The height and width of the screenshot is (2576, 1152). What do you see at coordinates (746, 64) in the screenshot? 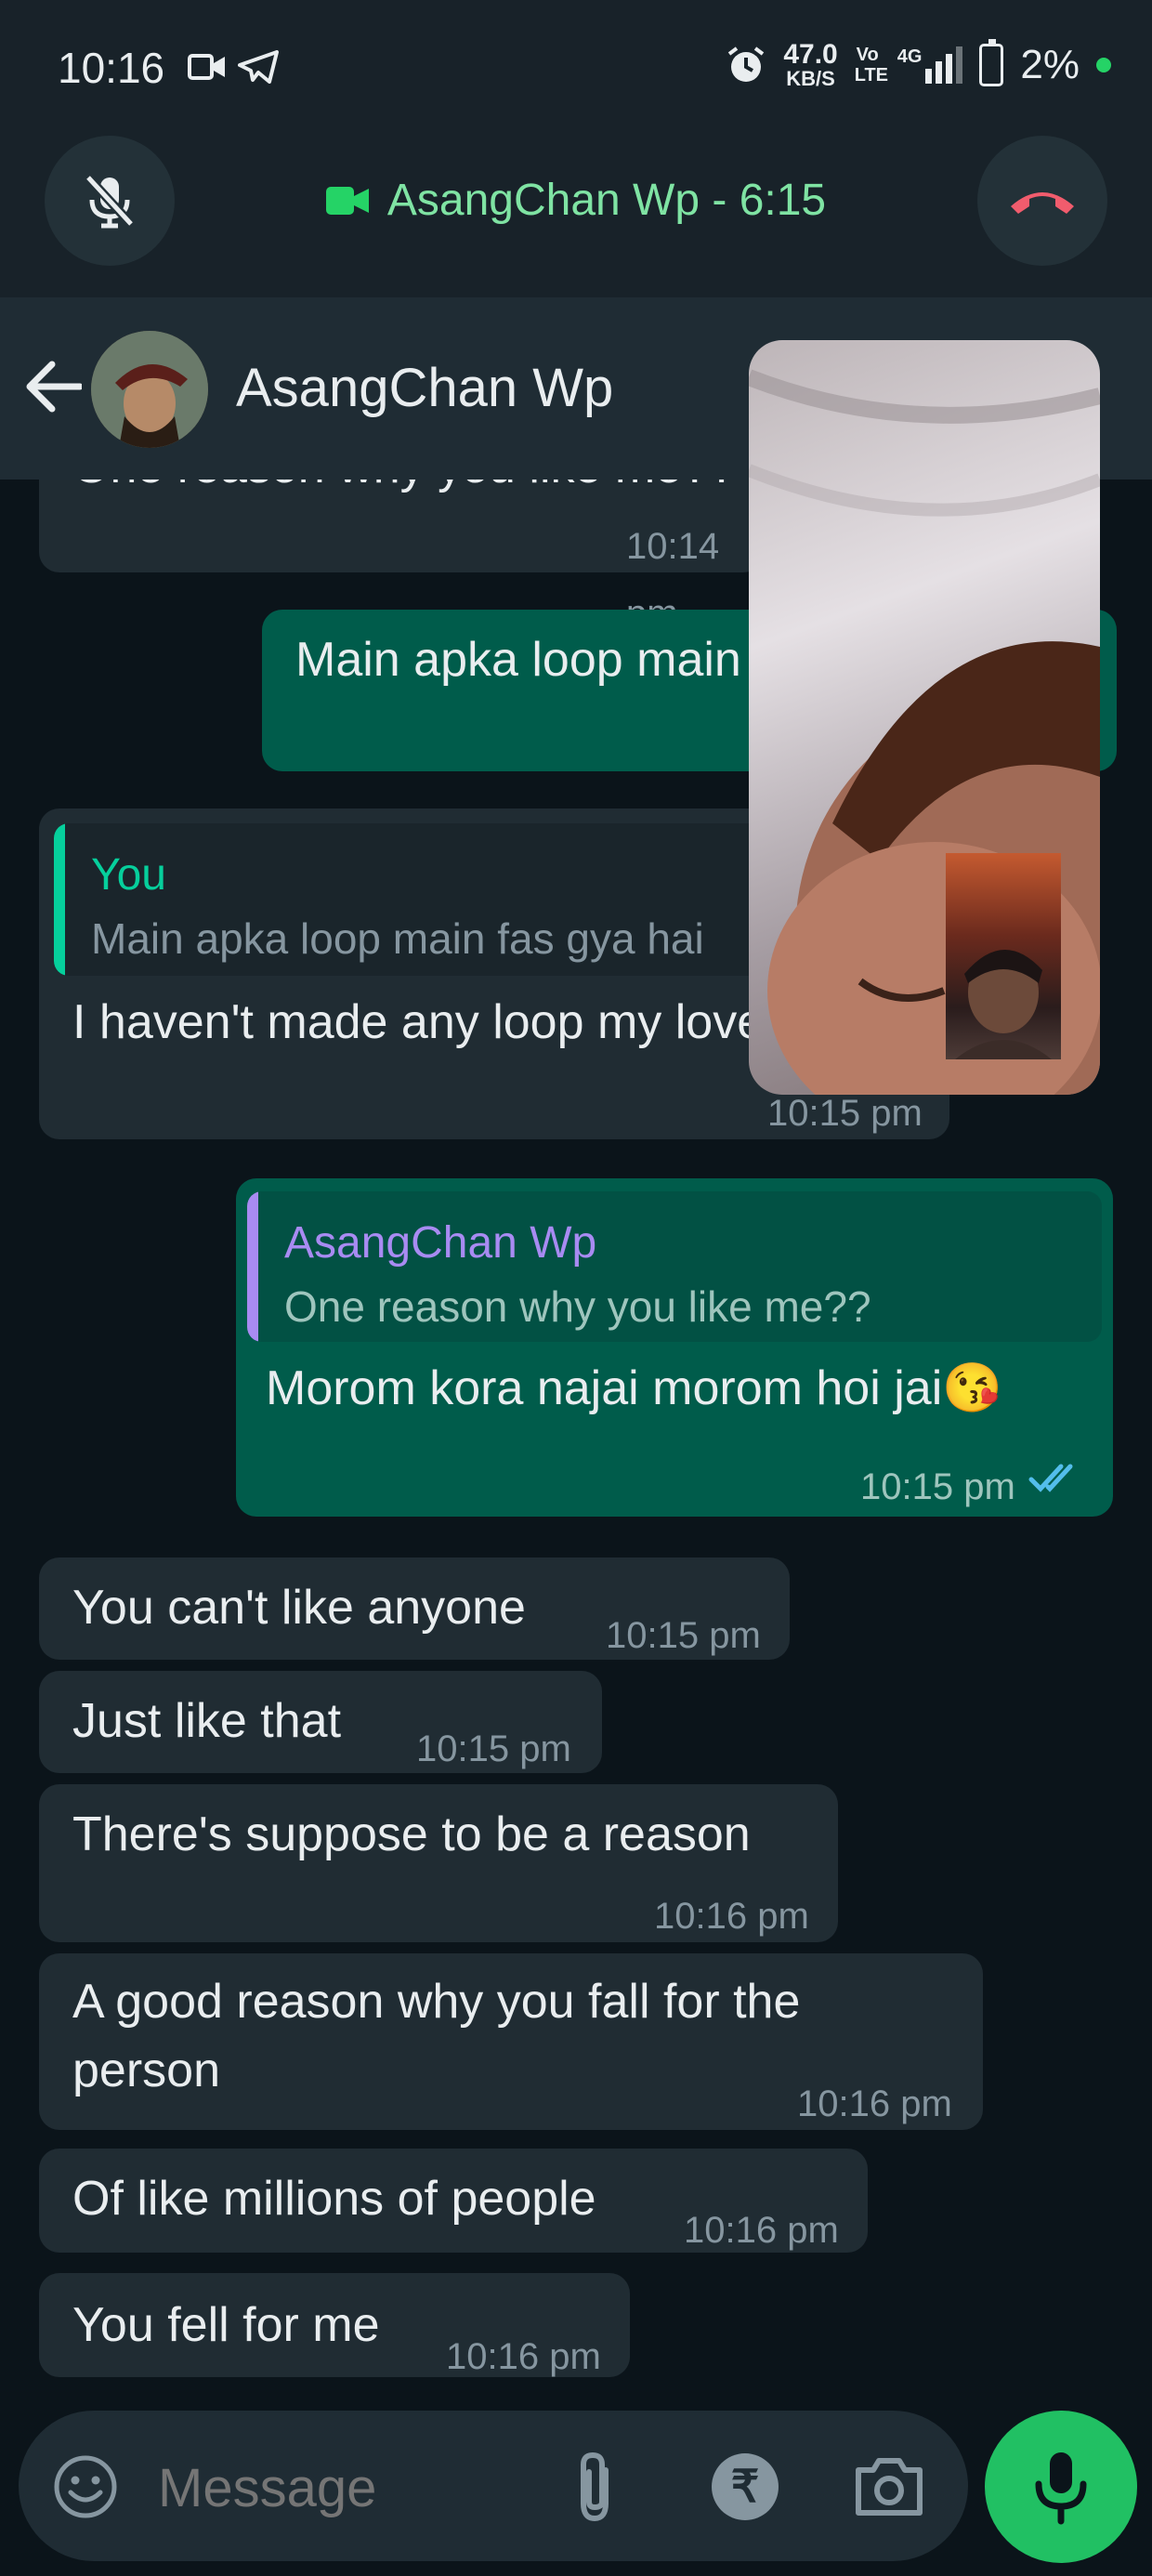
I see `alarm-icon` at bounding box center [746, 64].